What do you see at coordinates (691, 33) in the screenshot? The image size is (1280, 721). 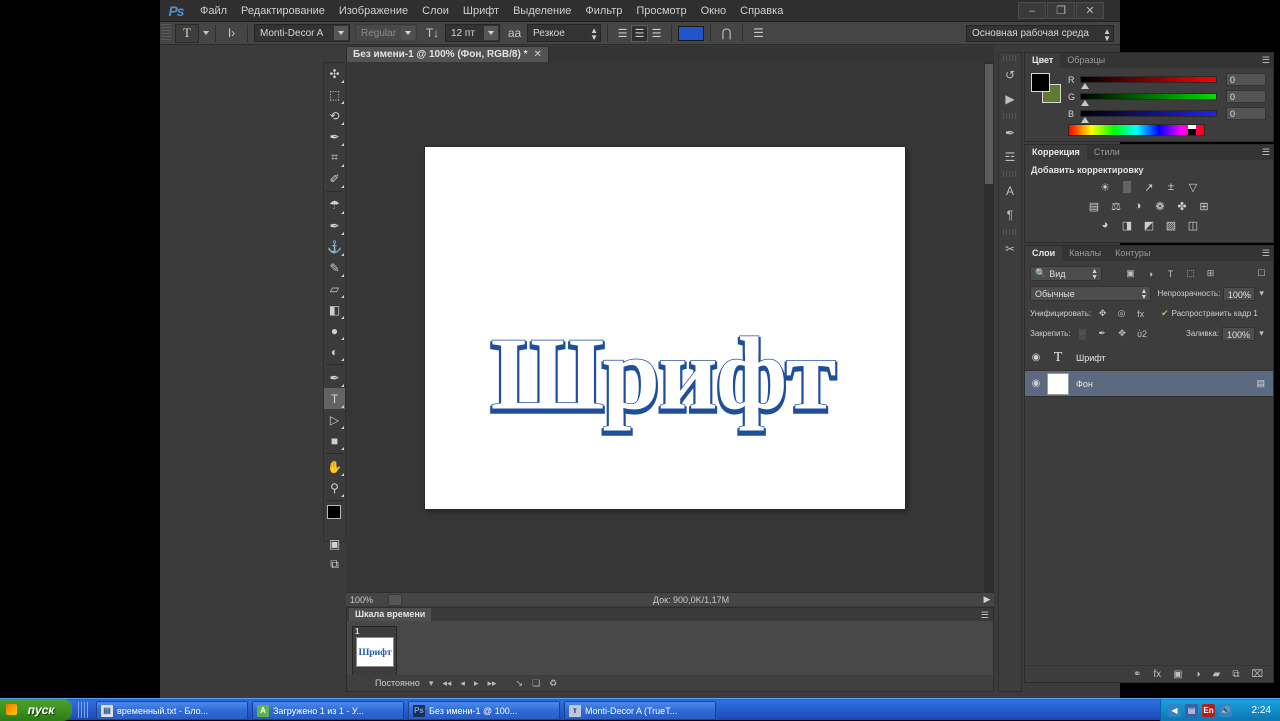 I see `text-color-swatch` at bounding box center [691, 33].